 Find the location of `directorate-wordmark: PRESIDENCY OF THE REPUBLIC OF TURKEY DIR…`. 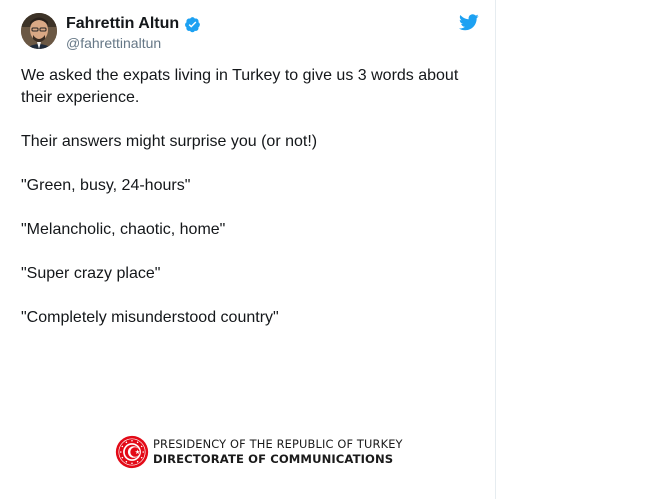

directorate-wordmark: PRESIDENCY OF THE REPUBLIC OF TURKEY DIR… is located at coordinates (278, 452).